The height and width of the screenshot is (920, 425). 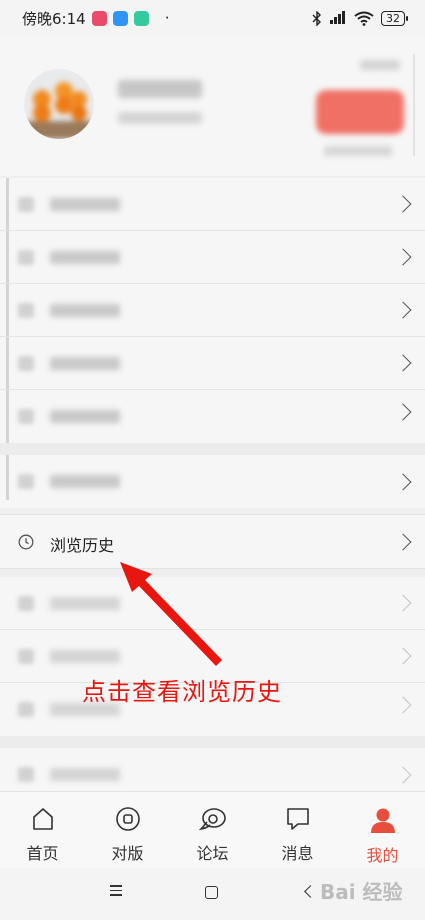 I want to click on avatar, so click(x=59, y=104).